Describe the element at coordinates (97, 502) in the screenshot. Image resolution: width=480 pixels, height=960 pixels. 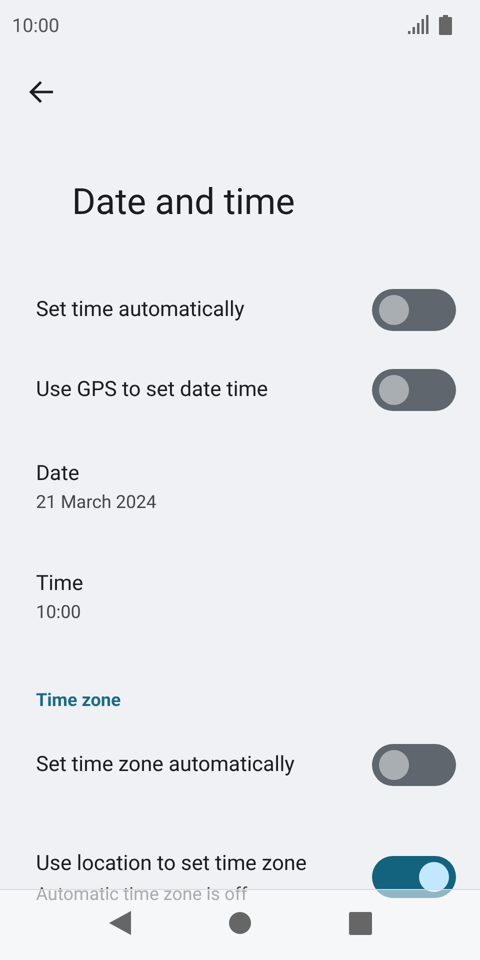
I see `setting-summary: 21 March 2024` at that location.